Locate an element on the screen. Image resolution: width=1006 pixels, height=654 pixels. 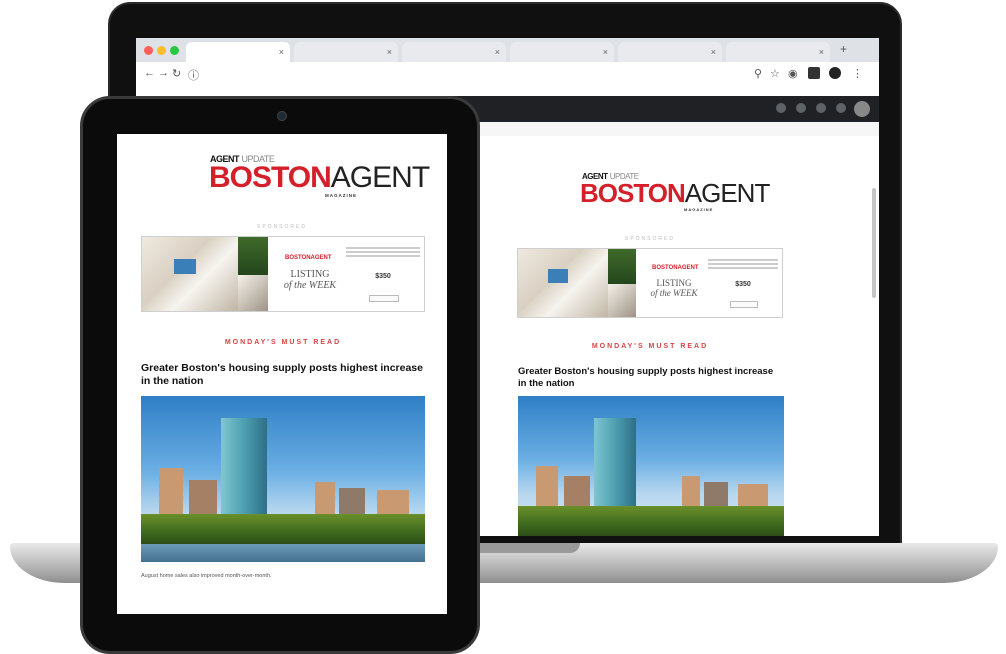
extension-icon: ◉ is located at coordinates (793, 73).